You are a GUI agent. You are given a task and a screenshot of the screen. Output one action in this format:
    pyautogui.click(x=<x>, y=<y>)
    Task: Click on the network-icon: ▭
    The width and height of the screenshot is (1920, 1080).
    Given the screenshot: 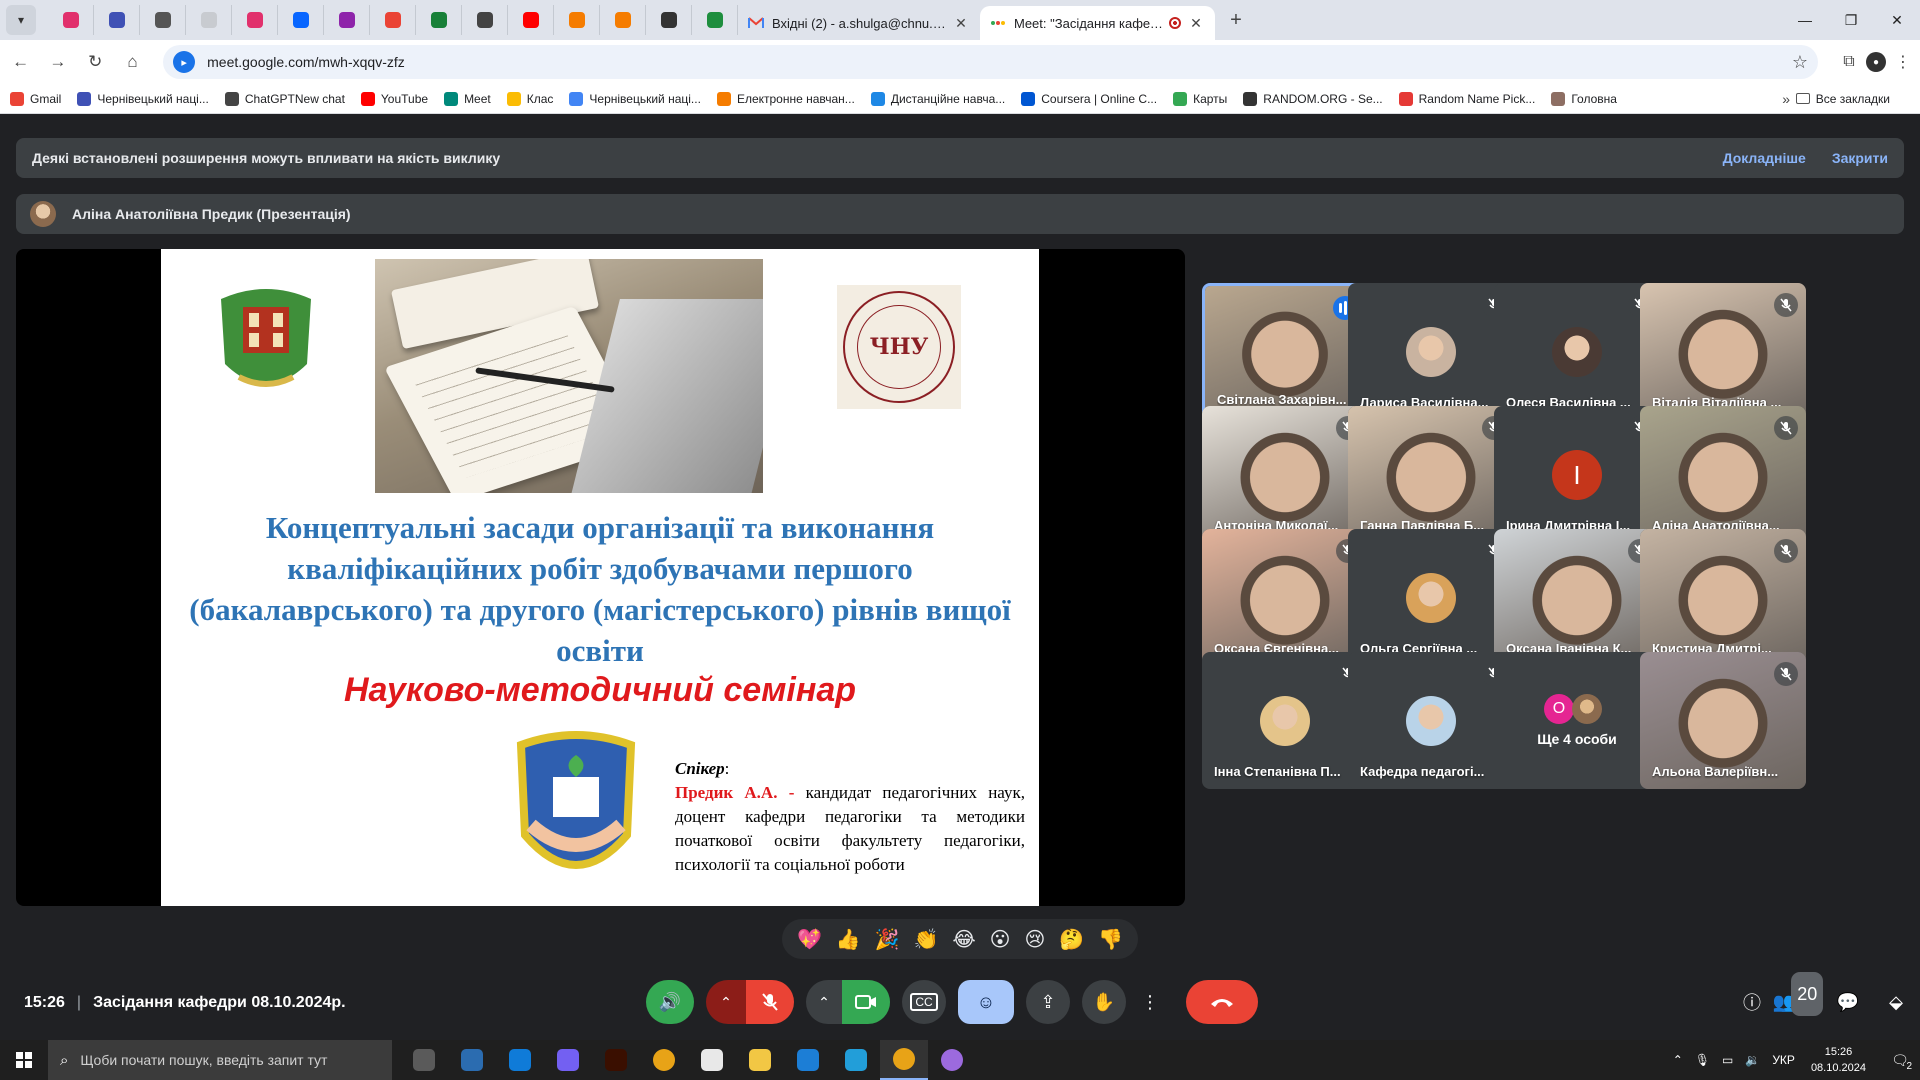 What is the action you would take?
    pyautogui.click(x=1727, y=1060)
    